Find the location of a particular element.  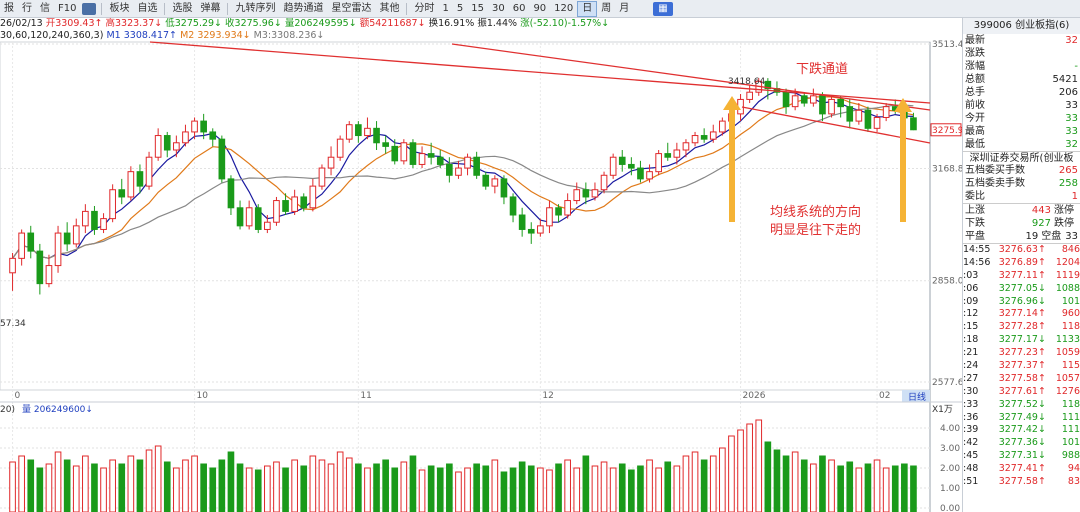

tick-row: :21 3277.23↑ 1059 is located at coordinates (1021, 353).